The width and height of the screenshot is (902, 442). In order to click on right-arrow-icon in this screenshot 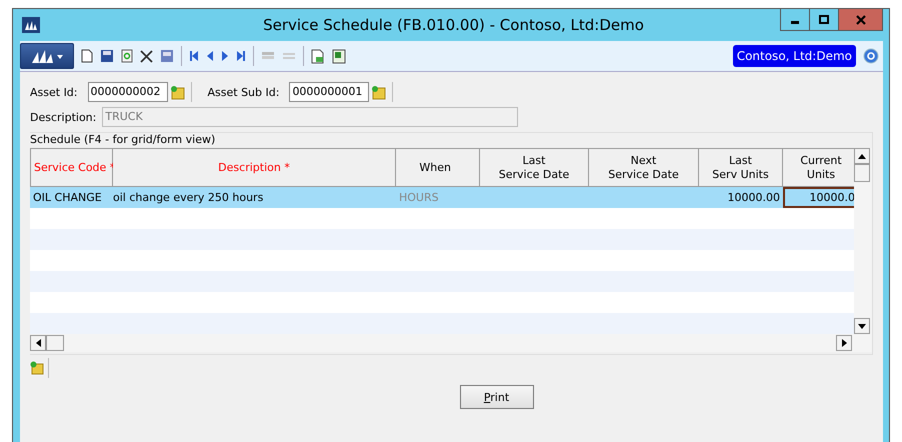, I will do `click(844, 343)`.